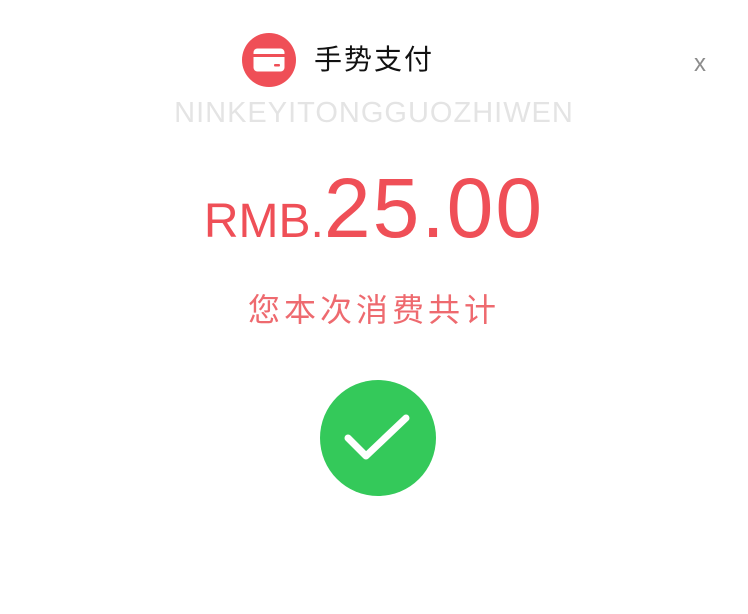 The height and width of the screenshot is (614, 748). What do you see at coordinates (700, 64) in the screenshot?
I see `close-button: x` at bounding box center [700, 64].